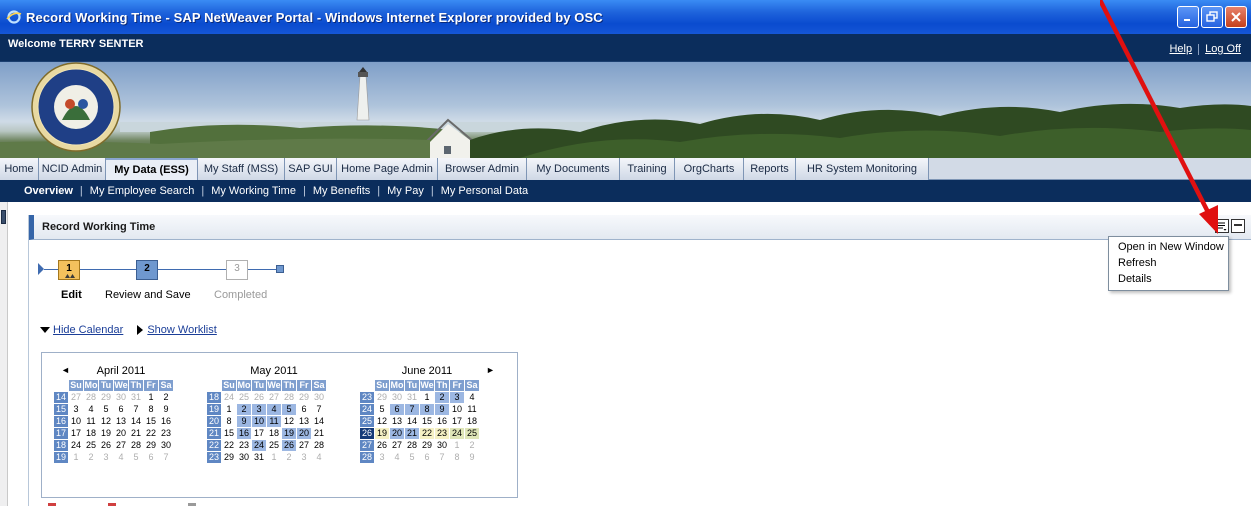  I want to click on subnav-my-pay: My Pay, so click(405, 191).